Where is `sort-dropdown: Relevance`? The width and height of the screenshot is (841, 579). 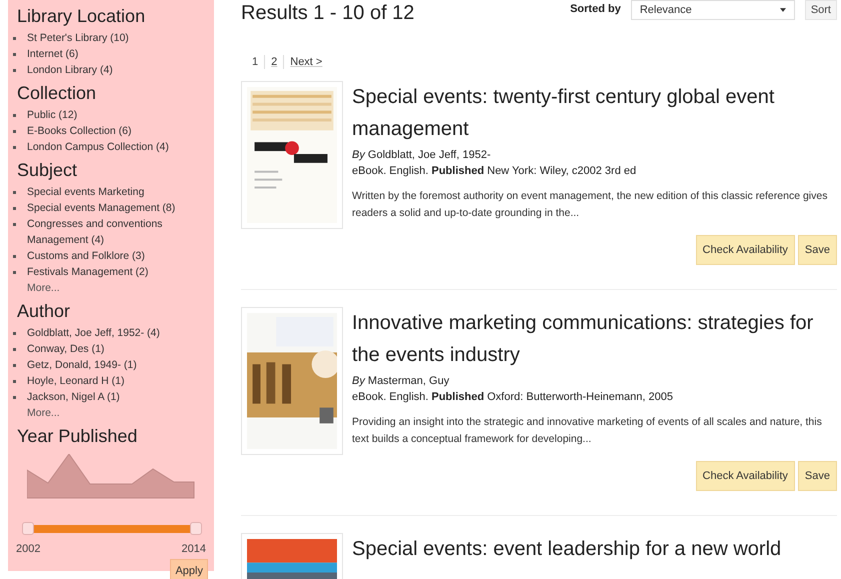
sort-dropdown: Relevance is located at coordinates (712, 10).